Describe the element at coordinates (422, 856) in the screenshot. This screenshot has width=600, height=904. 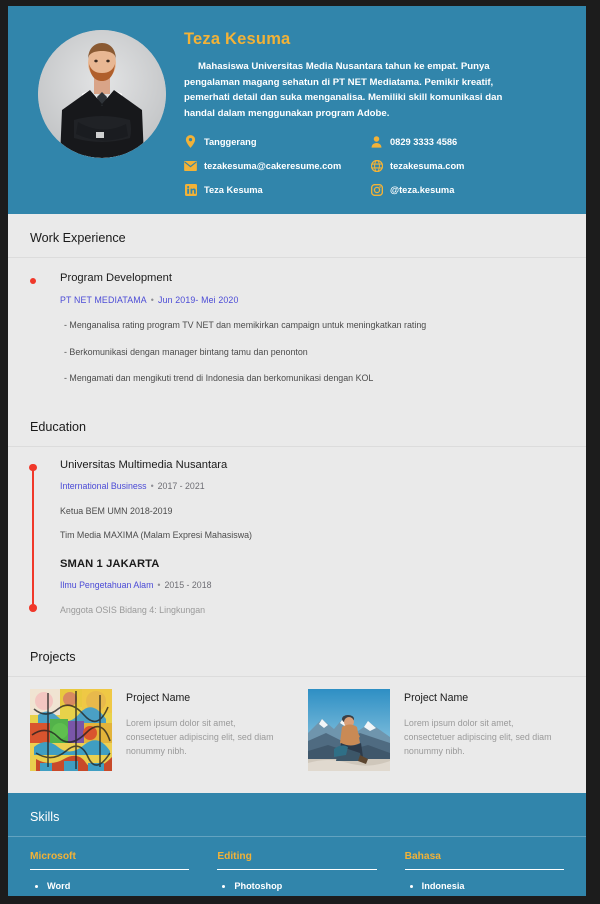
I see `skill-column-title: Bahasa` at that location.